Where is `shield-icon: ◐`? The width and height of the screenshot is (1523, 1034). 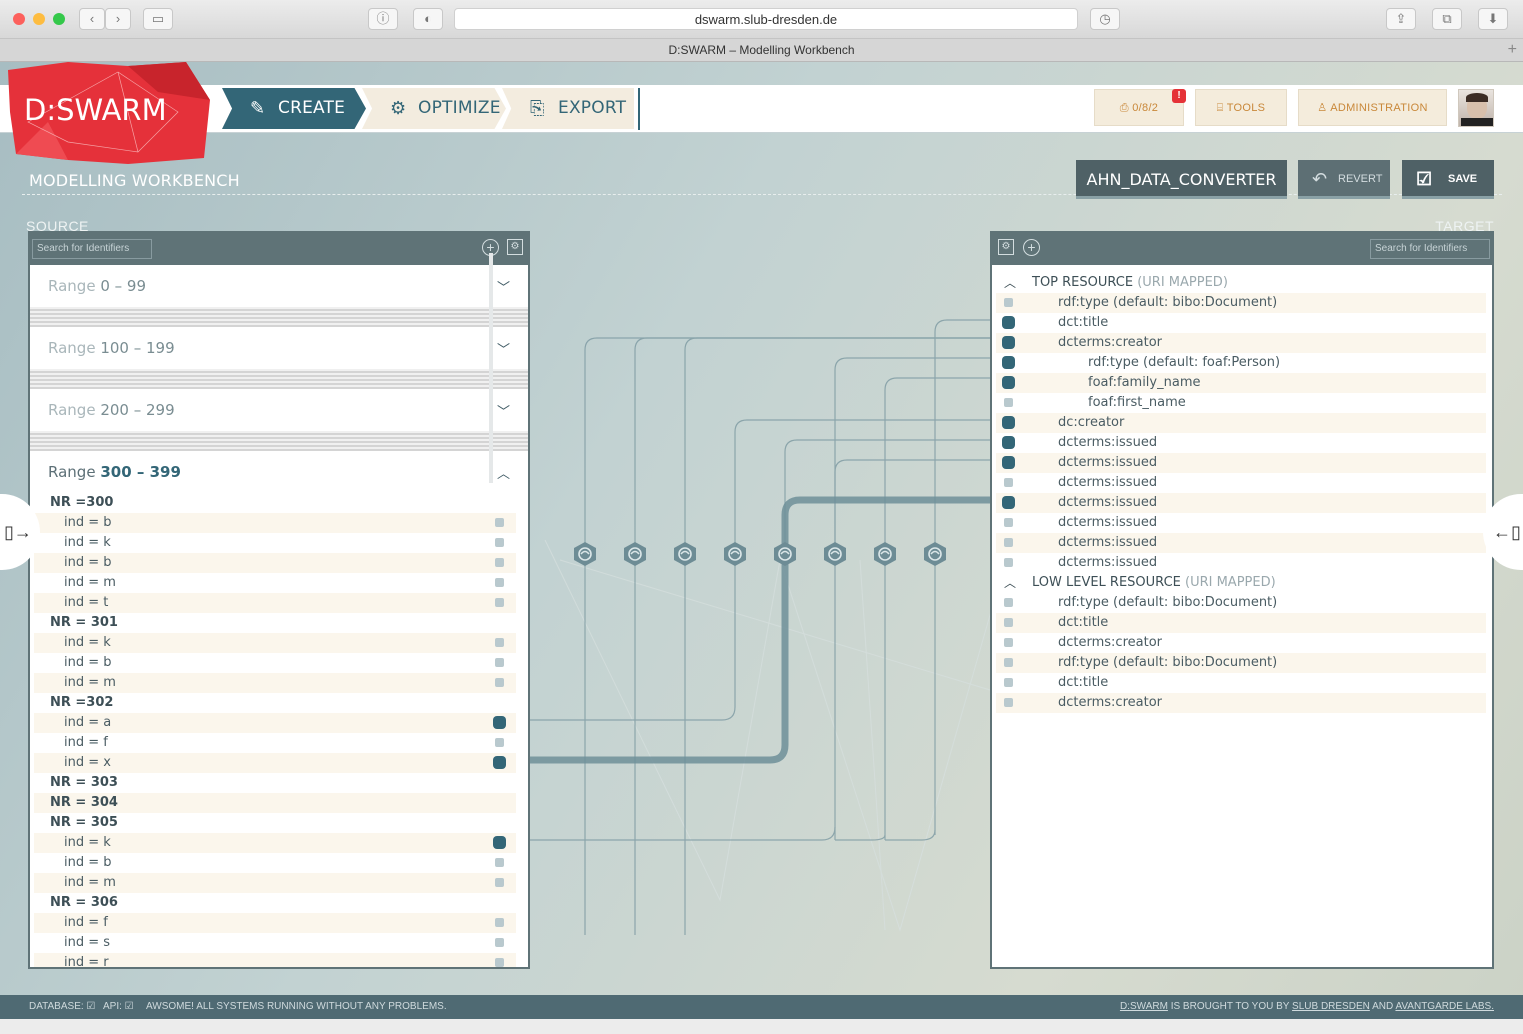
shield-icon: ◐ is located at coordinates (428, 19).